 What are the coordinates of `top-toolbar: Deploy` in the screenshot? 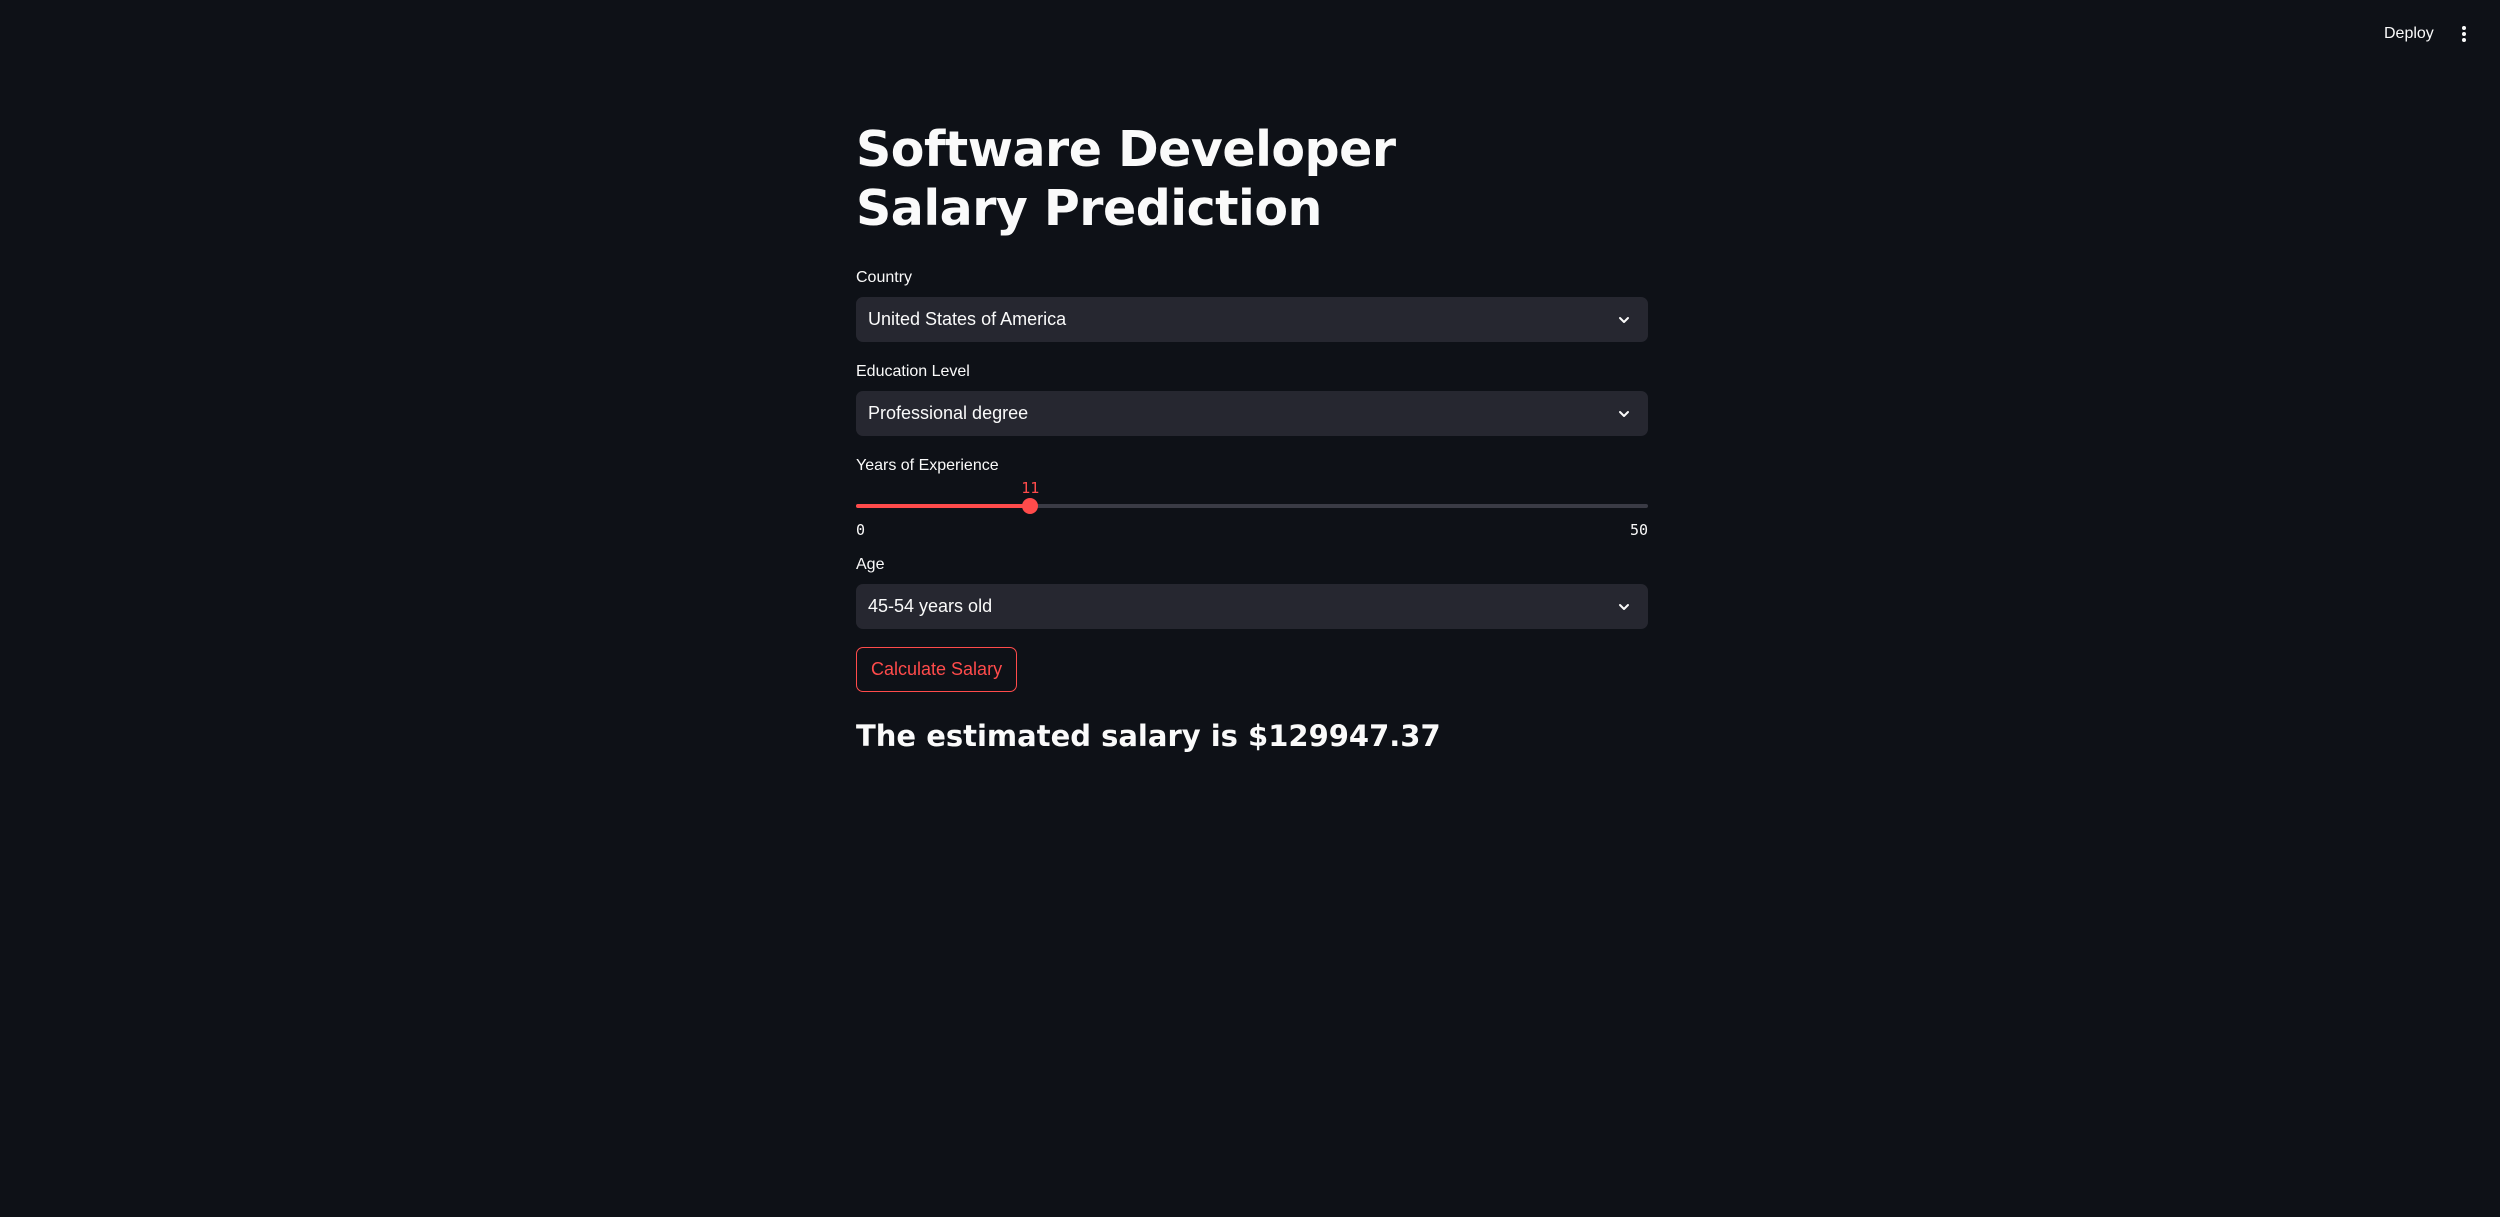 It's located at (1250, 34).